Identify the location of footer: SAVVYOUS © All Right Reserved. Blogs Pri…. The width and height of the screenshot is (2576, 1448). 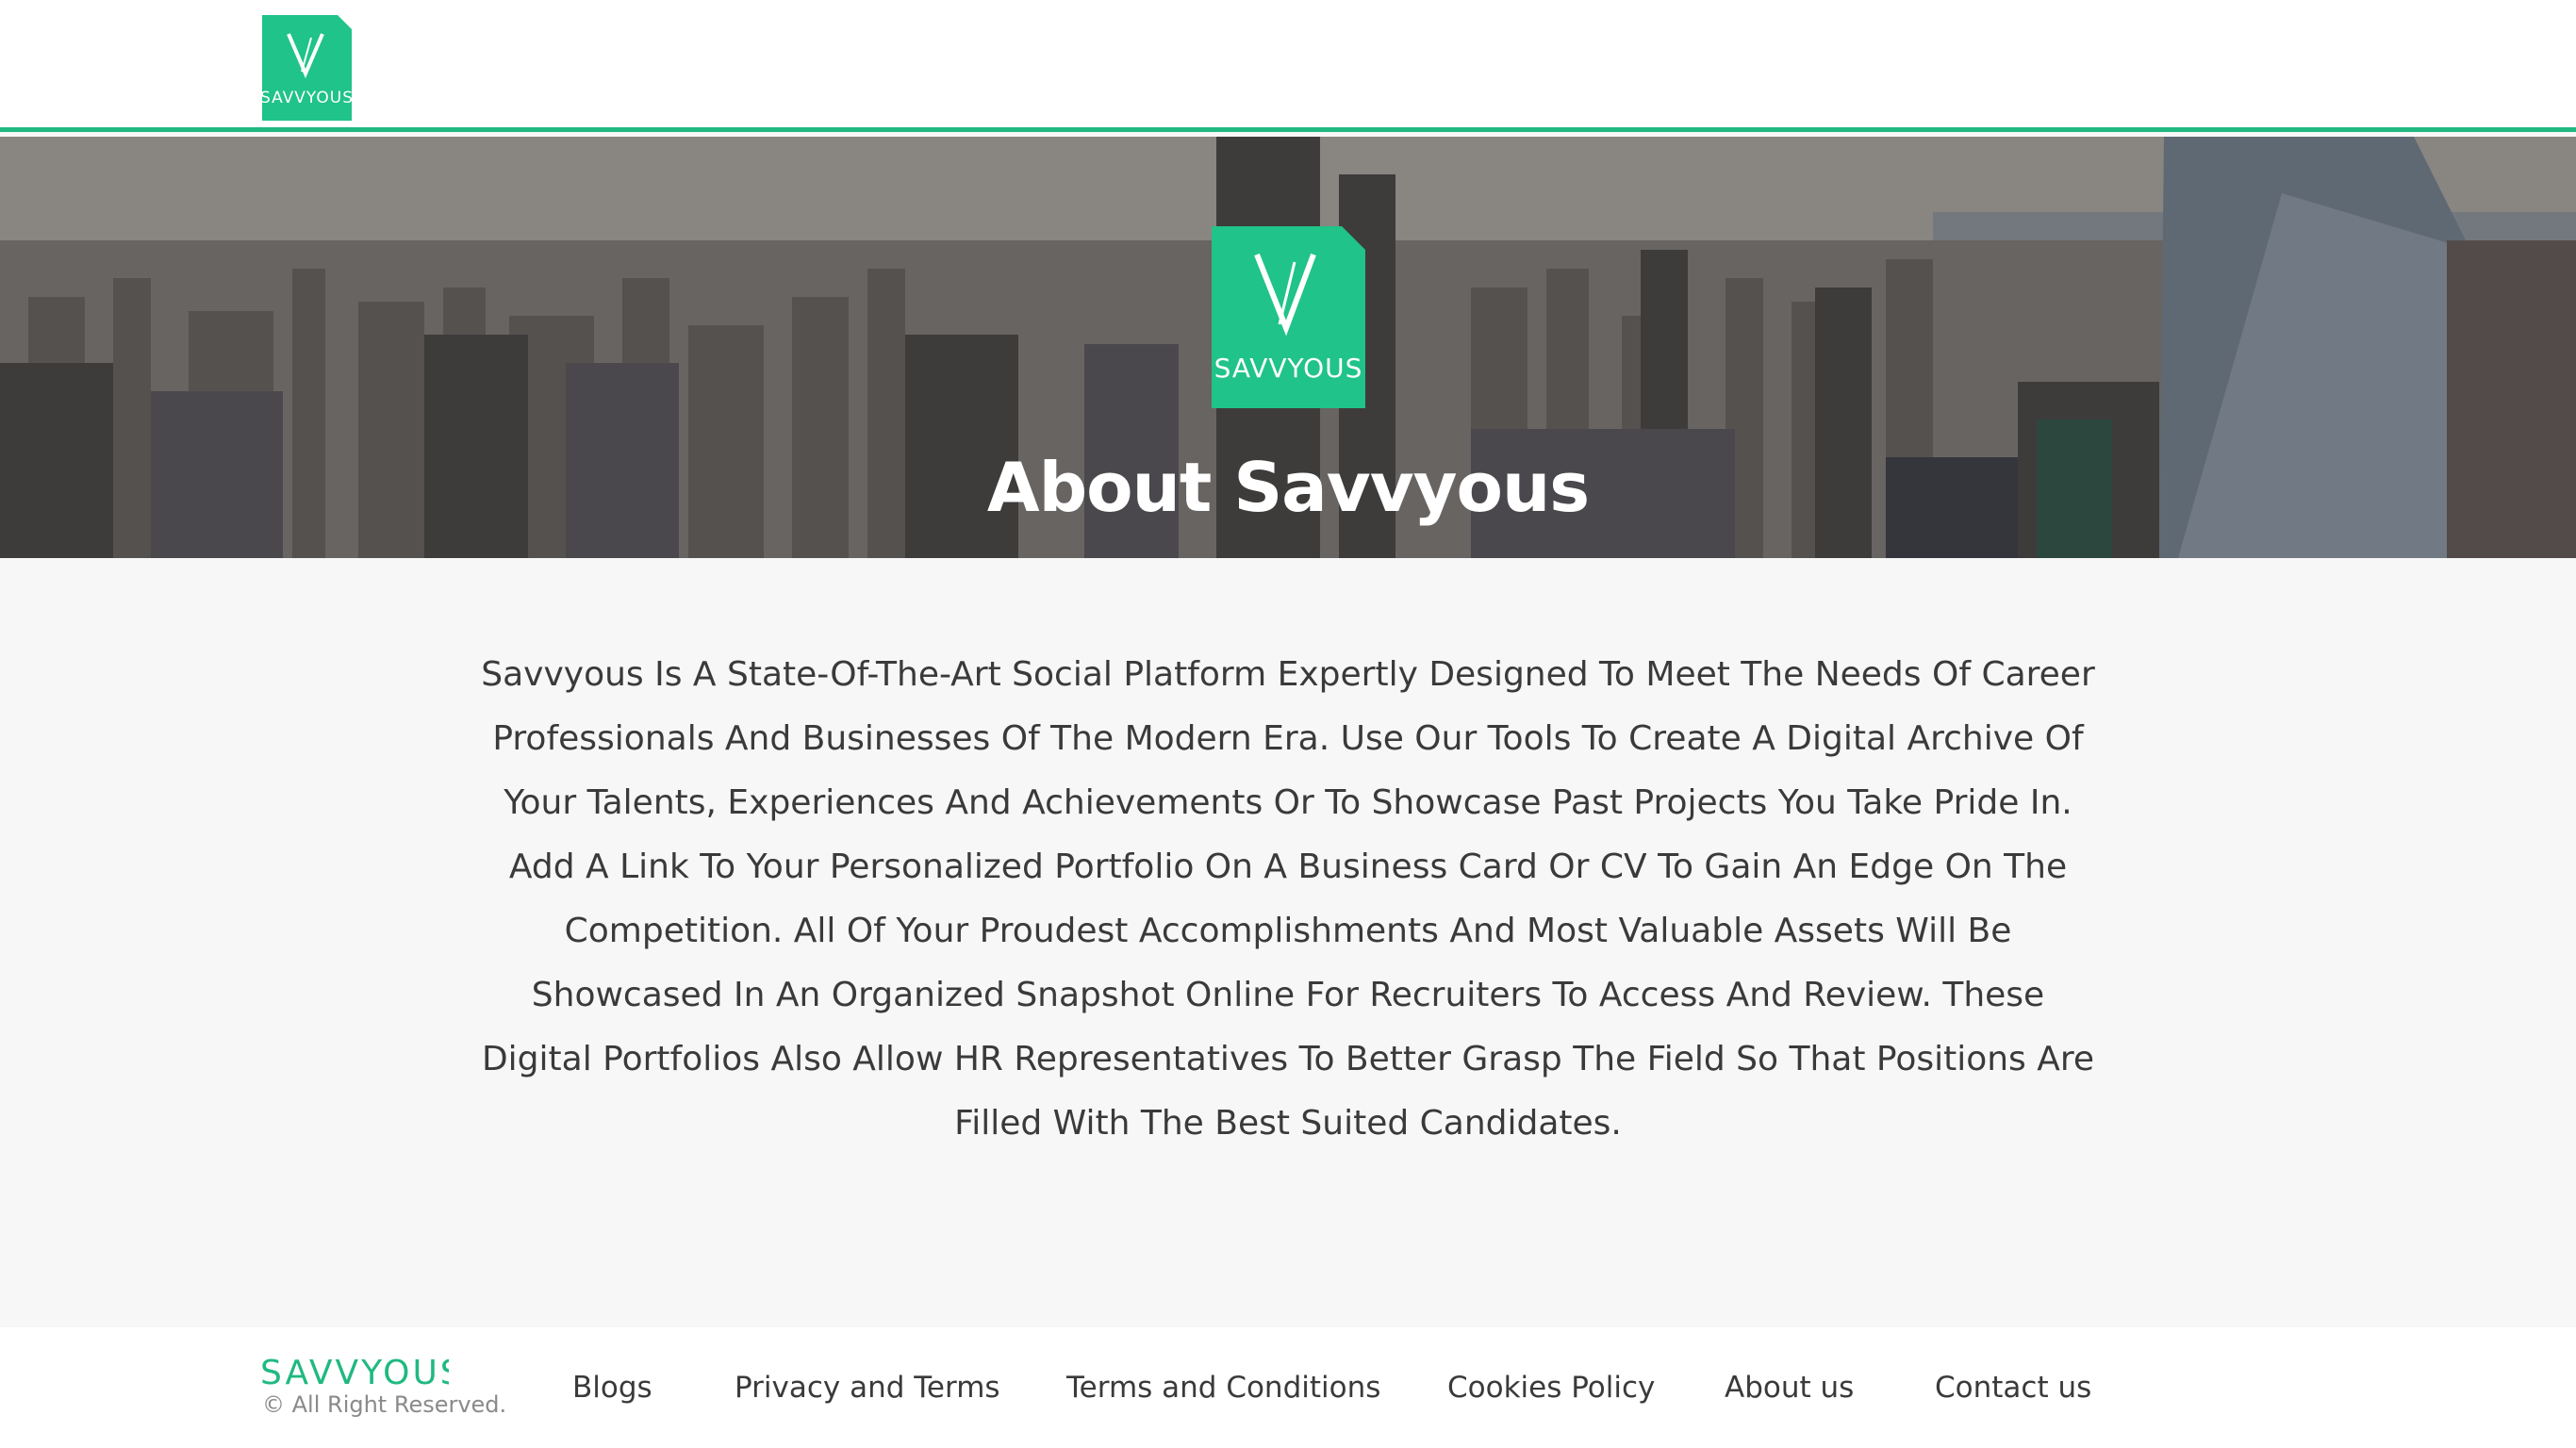
(1288, 1387).